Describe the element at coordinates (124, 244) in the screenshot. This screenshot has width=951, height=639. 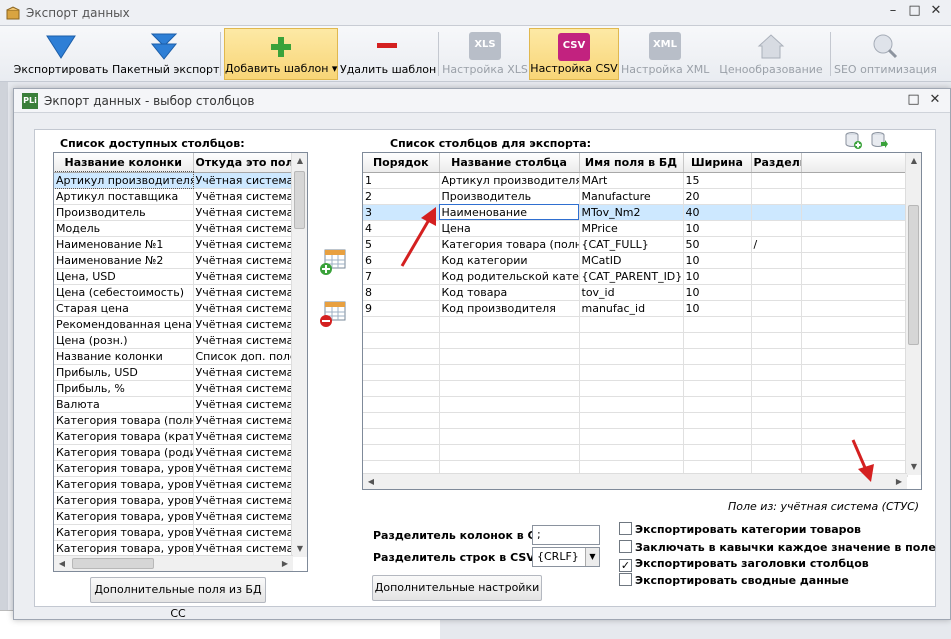
I see `table-cell: Наименование №1` at that location.